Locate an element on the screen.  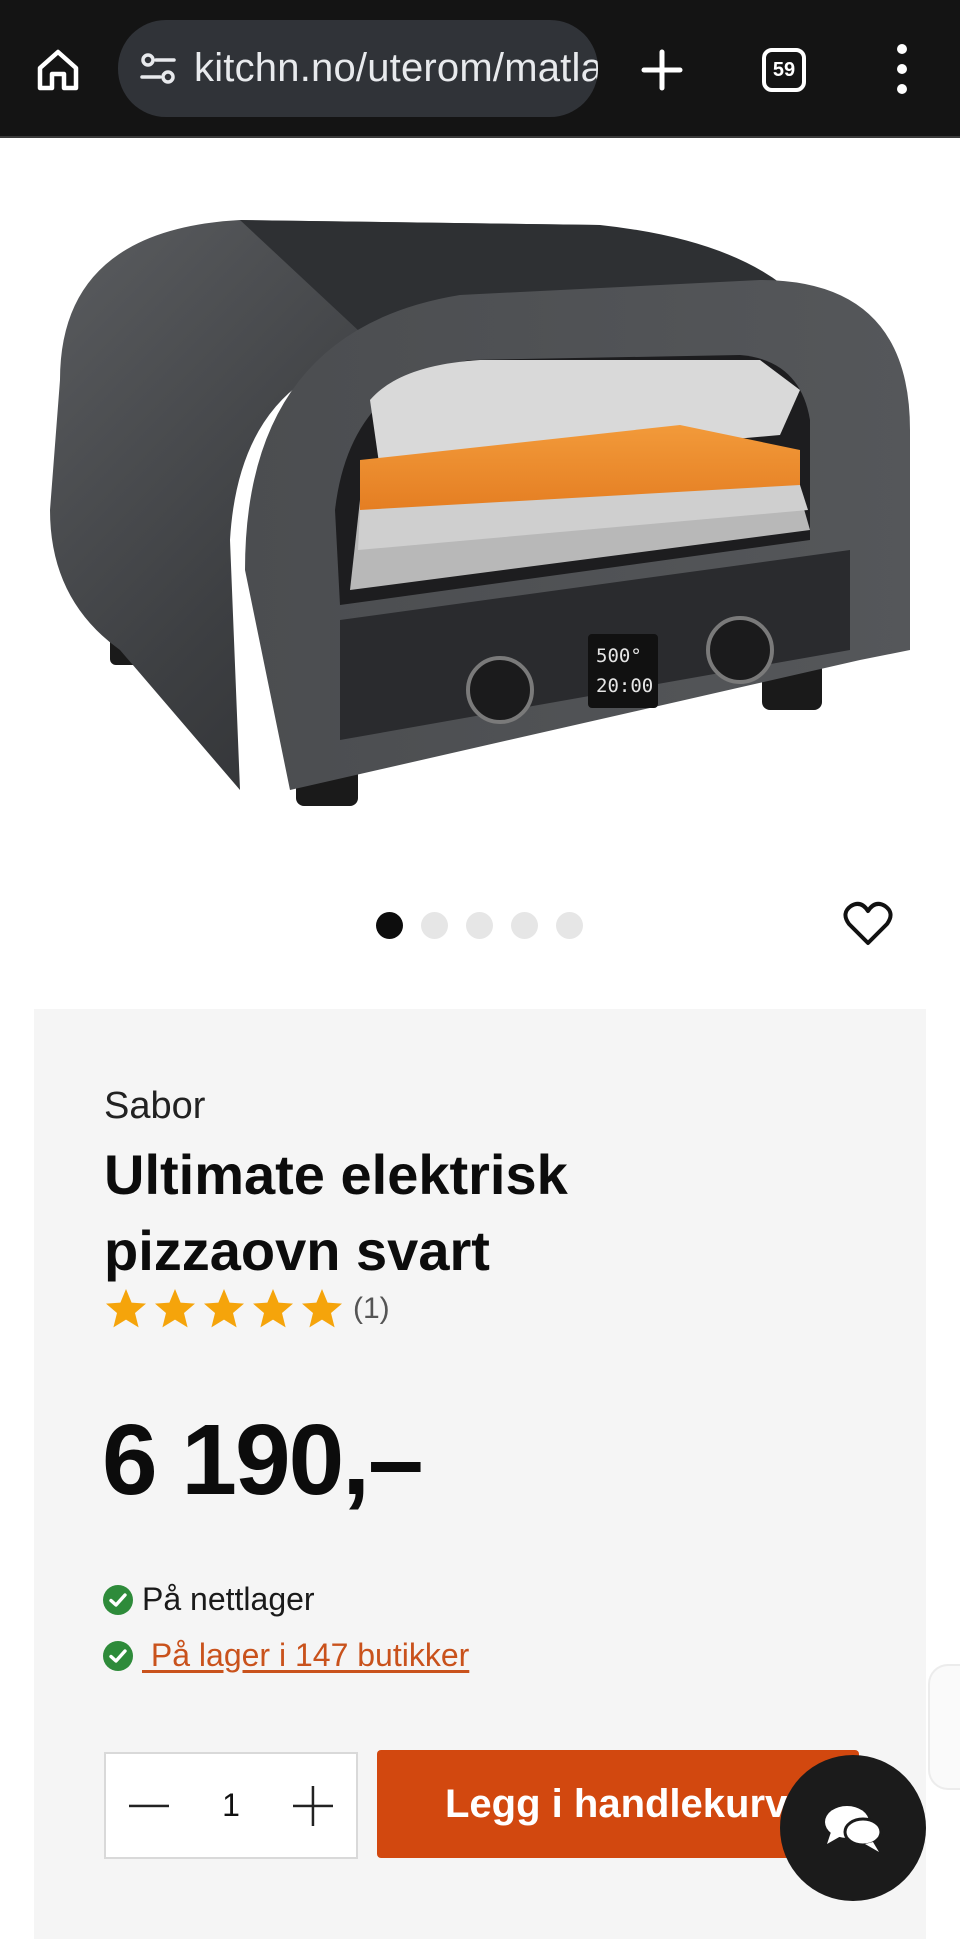
stock-online: På nettlager is located at coordinates (208, 1599).